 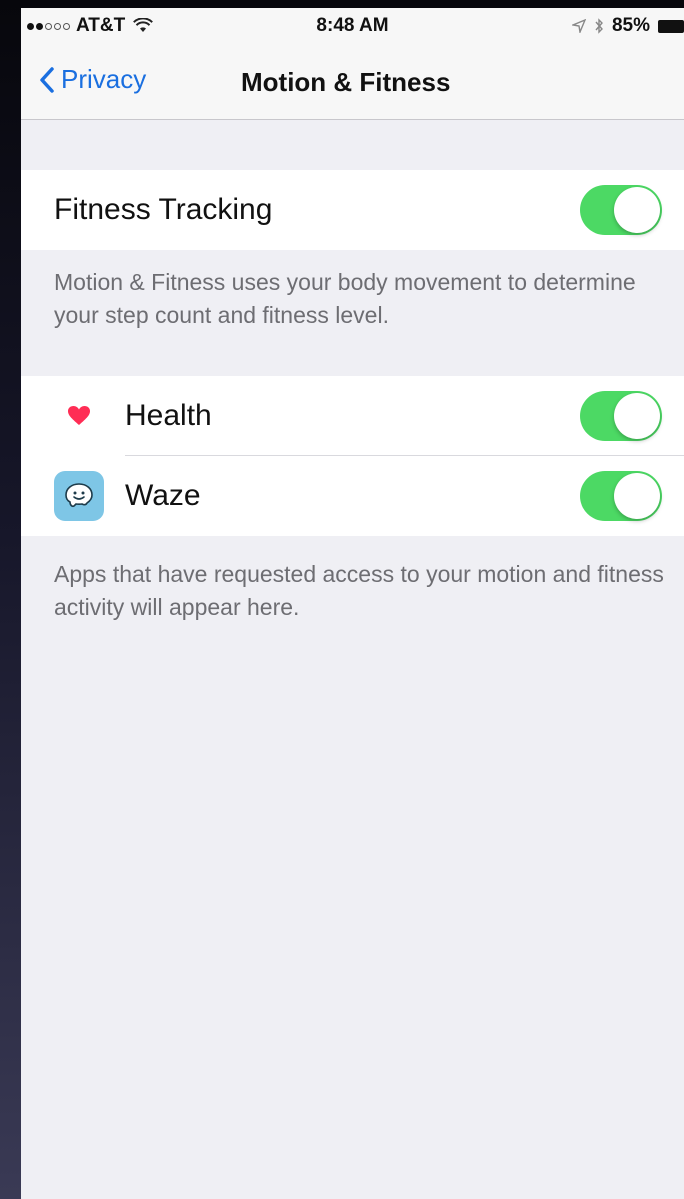 What do you see at coordinates (163, 209) in the screenshot?
I see `fitness-tracking-label: Fitness Tracking` at bounding box center [163, 209].